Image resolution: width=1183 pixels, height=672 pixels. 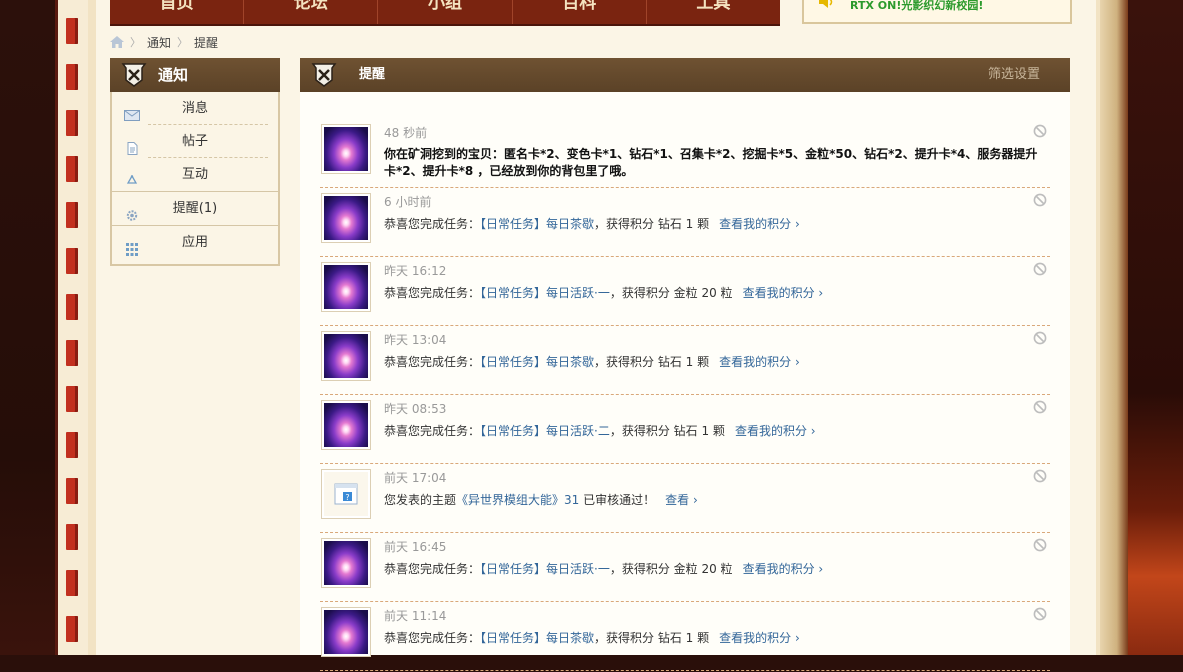 What do you see at coordinates (117, 42) in the screenshot?
I see `home-icon` at bounding box center [117, 42].